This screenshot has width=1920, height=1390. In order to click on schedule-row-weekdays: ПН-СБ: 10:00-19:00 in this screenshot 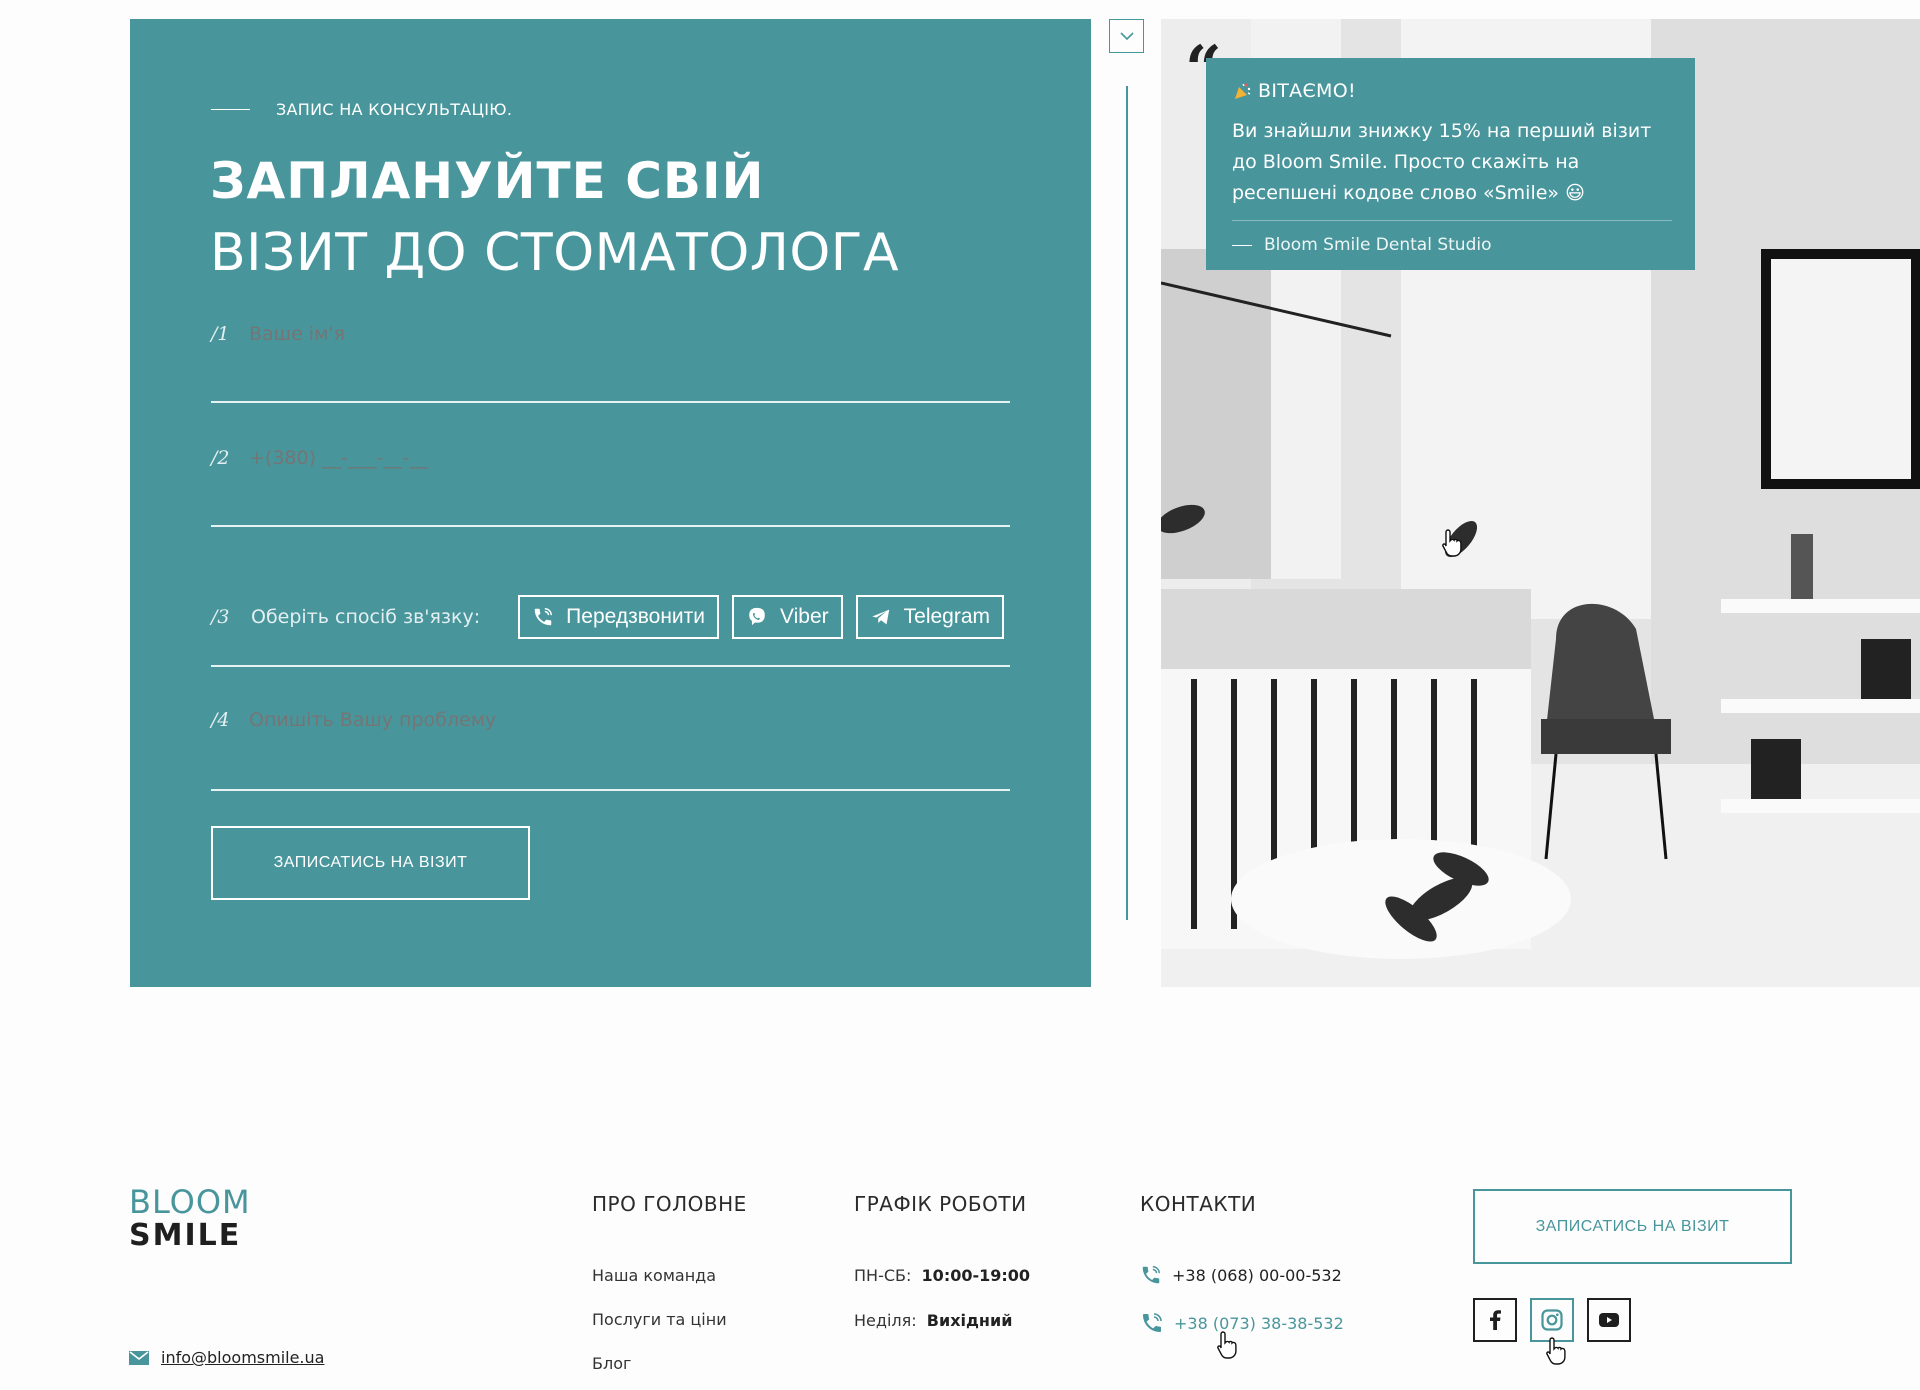, I will do `click(942, 1275)`.